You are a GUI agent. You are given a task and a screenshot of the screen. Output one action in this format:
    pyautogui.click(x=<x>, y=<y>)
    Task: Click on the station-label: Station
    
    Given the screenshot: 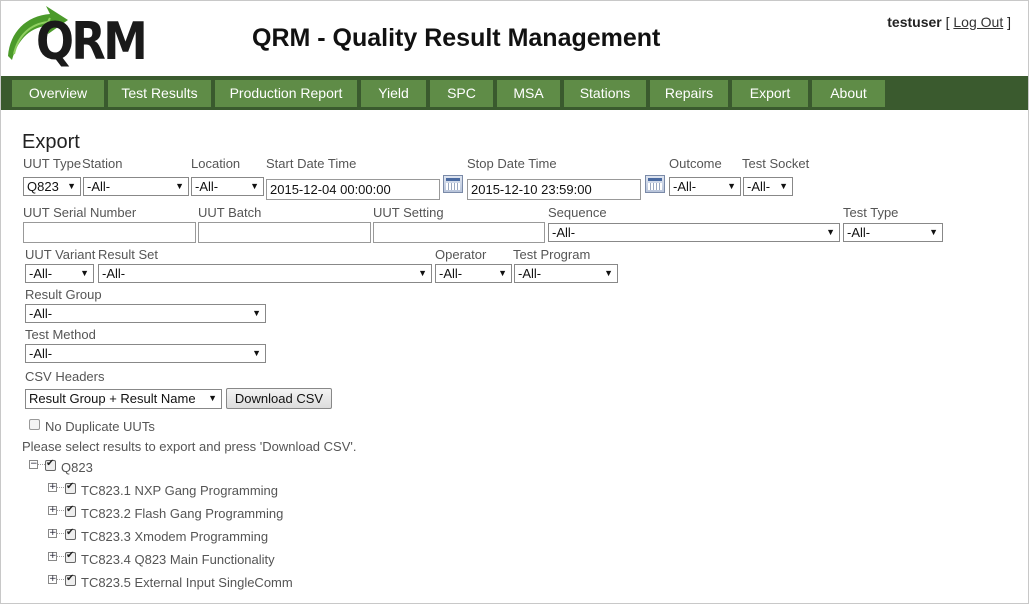 What is the action you would take?
    pyautogui.click(x=102, y=163)
    